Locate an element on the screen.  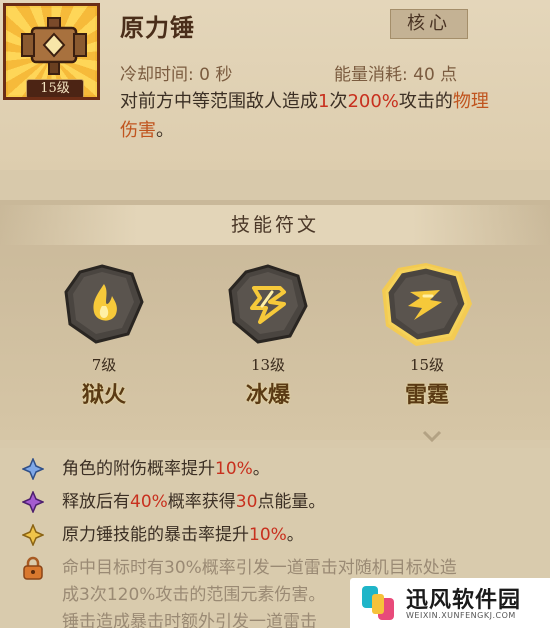
desc-text: 攻击的 is located at coordinates (425, 101).